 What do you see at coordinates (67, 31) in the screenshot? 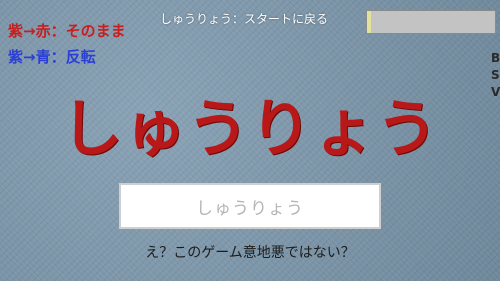
I see `red-rule-hint: 紫→赤：そのまま` at bounding box center [67, 31].